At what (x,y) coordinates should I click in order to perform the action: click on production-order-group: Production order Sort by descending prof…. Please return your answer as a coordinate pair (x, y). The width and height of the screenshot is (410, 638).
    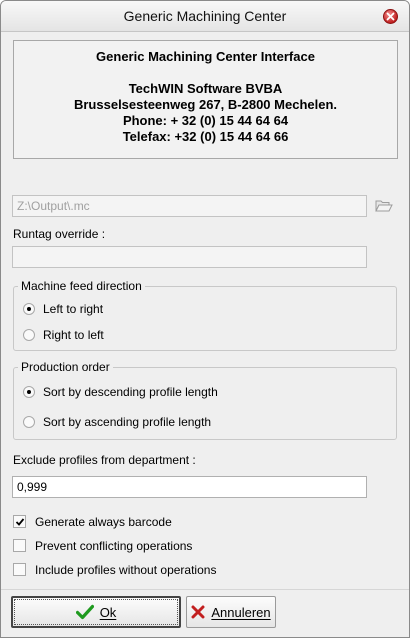
    Looking at the image, I should click on (205, 400).